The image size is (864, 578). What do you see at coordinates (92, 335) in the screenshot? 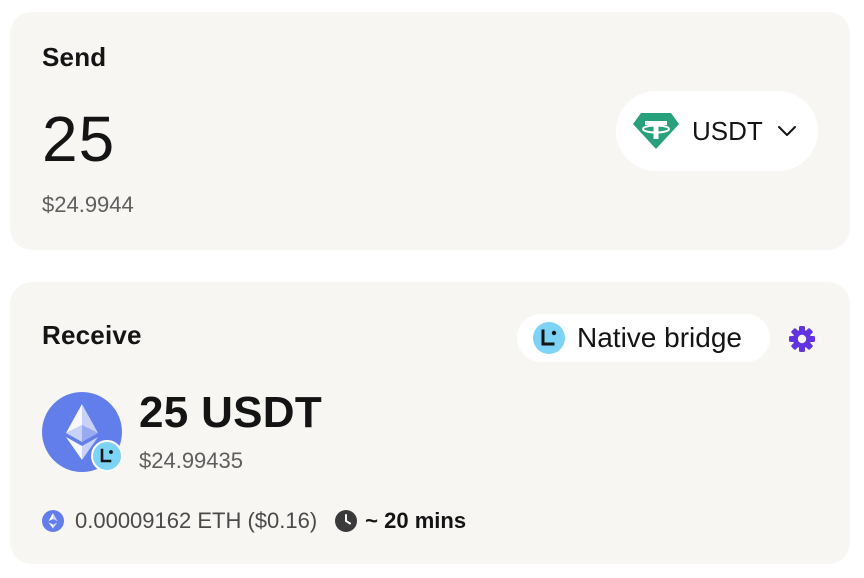
I see `receive-title: Receive` at bounding box center [92, 335].